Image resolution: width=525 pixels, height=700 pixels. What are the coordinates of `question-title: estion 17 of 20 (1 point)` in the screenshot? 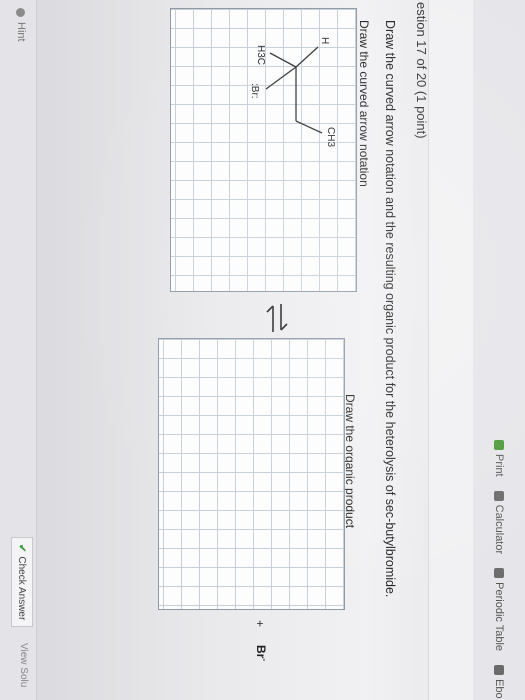 It's located at (421, 70).